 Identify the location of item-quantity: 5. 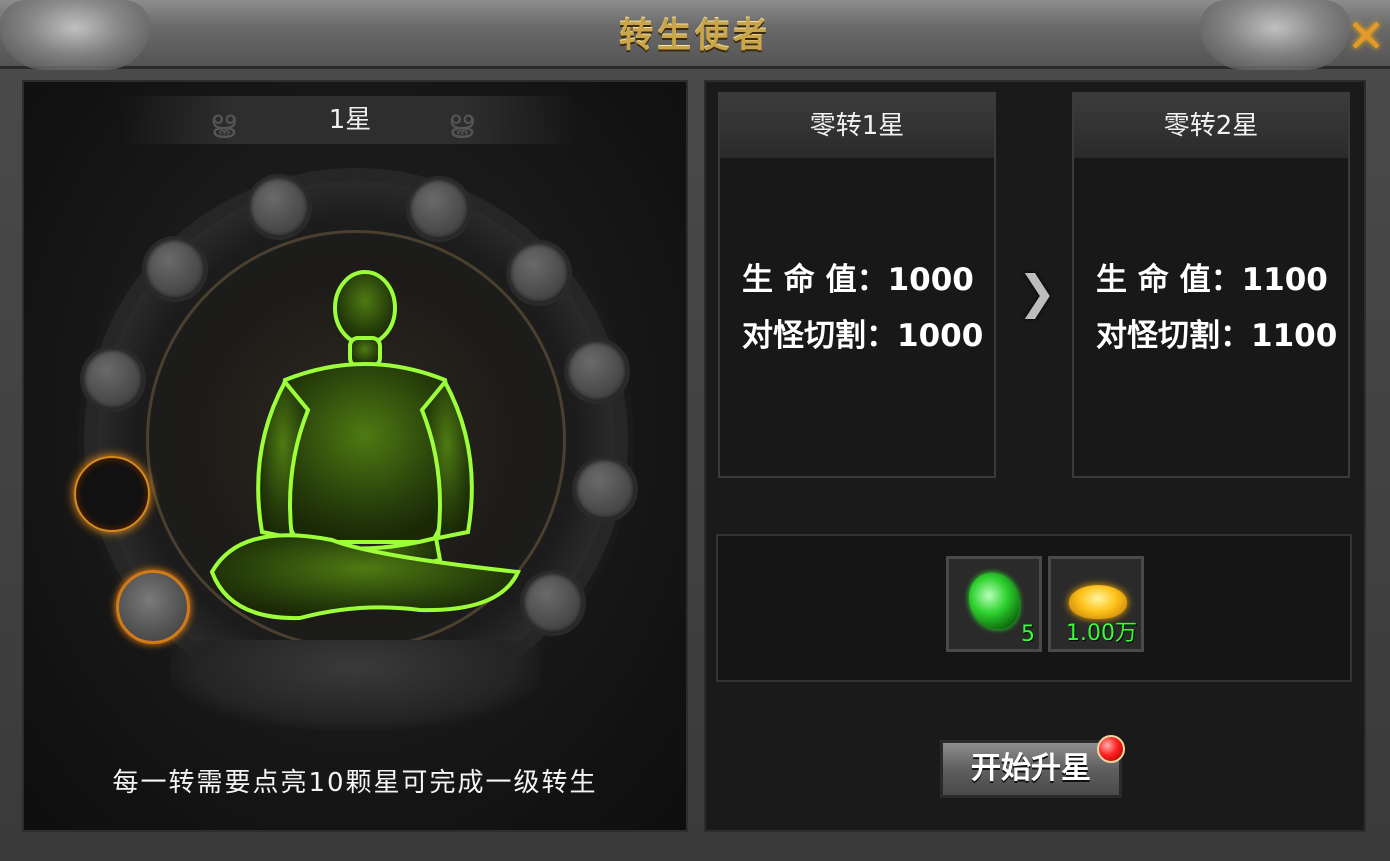
(1028, 634).